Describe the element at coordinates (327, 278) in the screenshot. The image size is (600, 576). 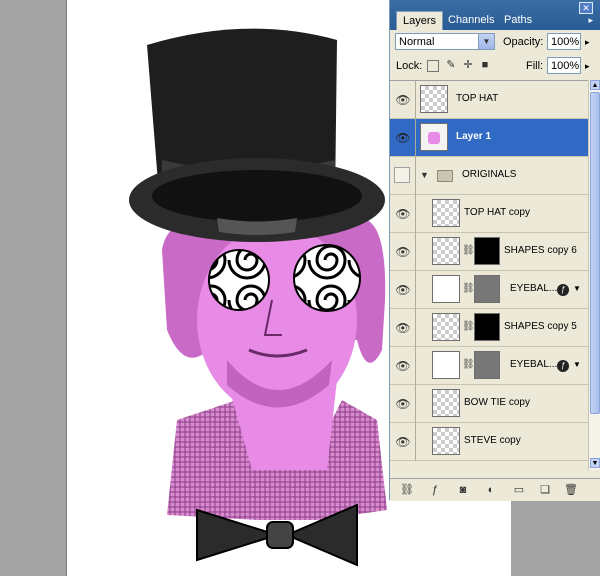
I see `right-spiral-eye` at that location.